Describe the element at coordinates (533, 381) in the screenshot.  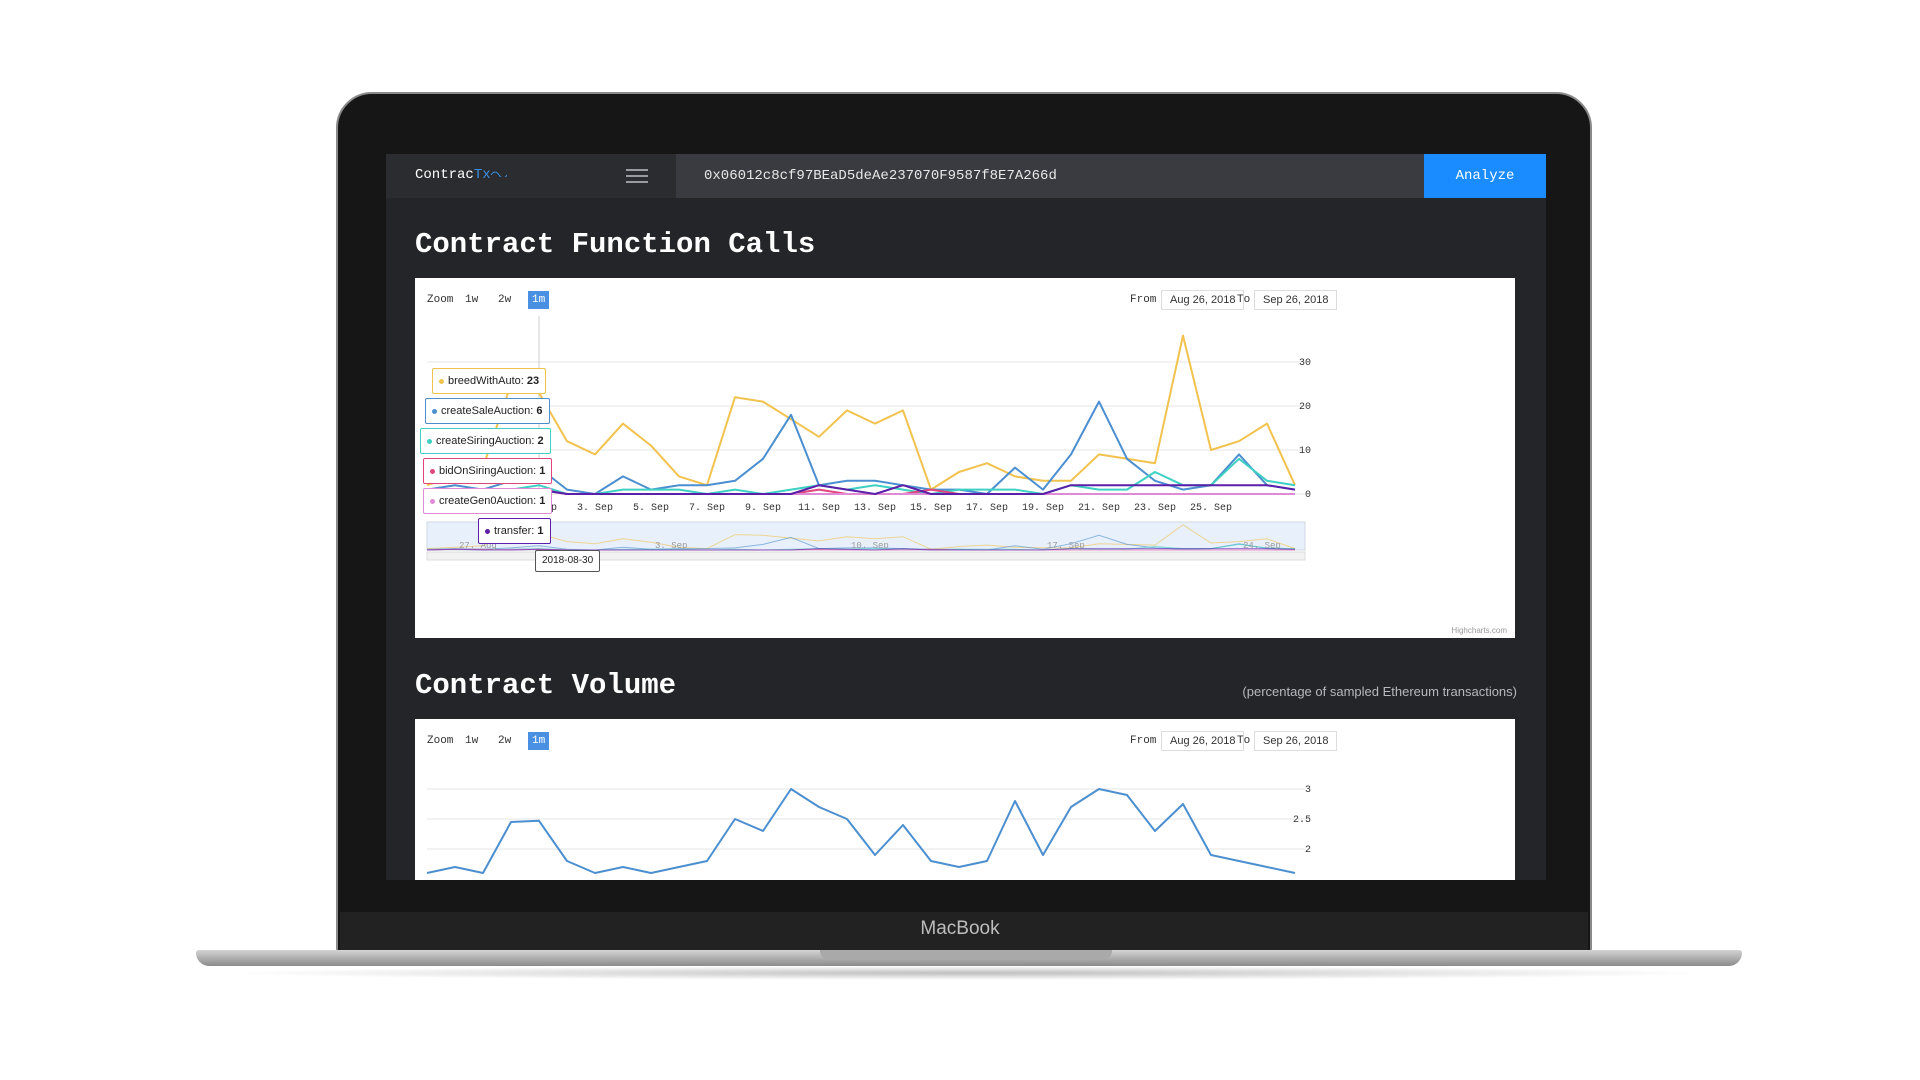
I see `tooltip-series-value: 23` at that location.